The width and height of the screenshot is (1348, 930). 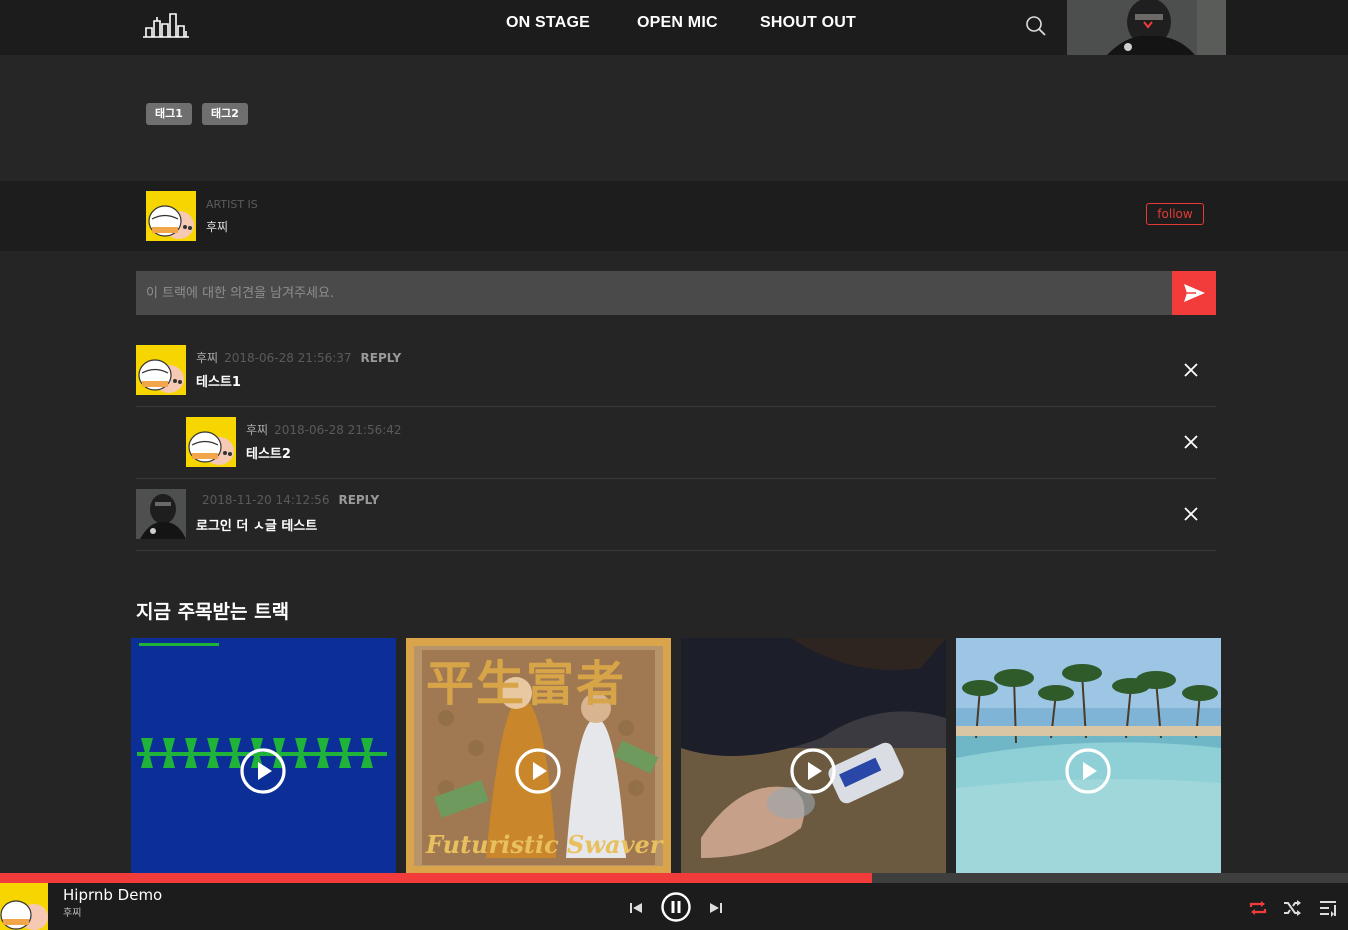 What do you see at coordinates (338, 430) in the screenshot?
I see `comment-date: 2018-06-28 21:56:42` at bounding box center [338, 430].